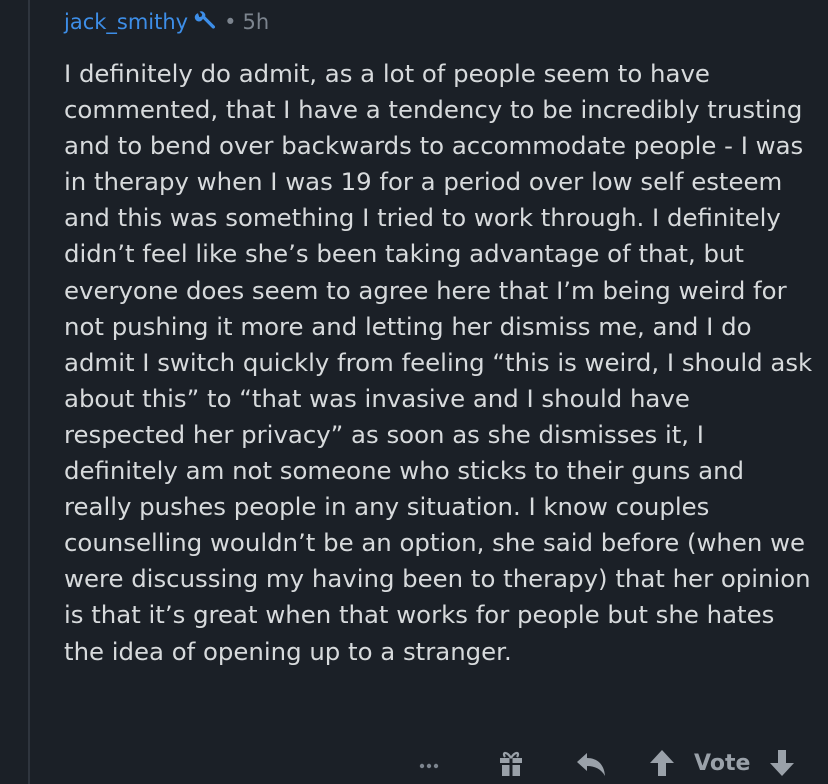  Describe the element at coordinates (591, 765) in the screenshot. I see `reply-arrow-icon` at that location.